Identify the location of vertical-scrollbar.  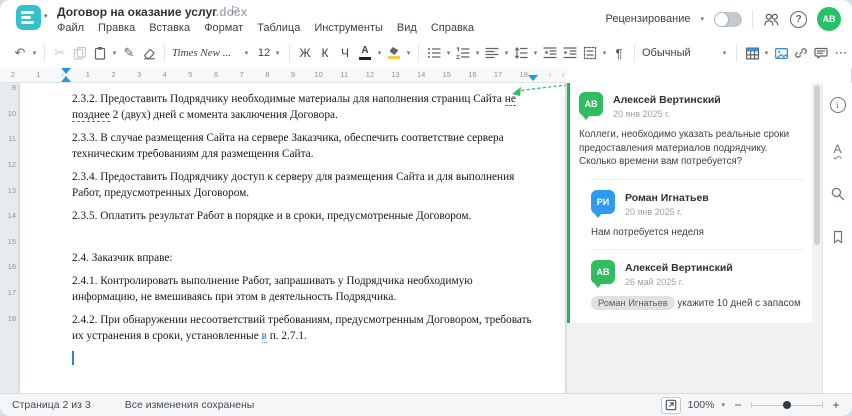
(817, 238).